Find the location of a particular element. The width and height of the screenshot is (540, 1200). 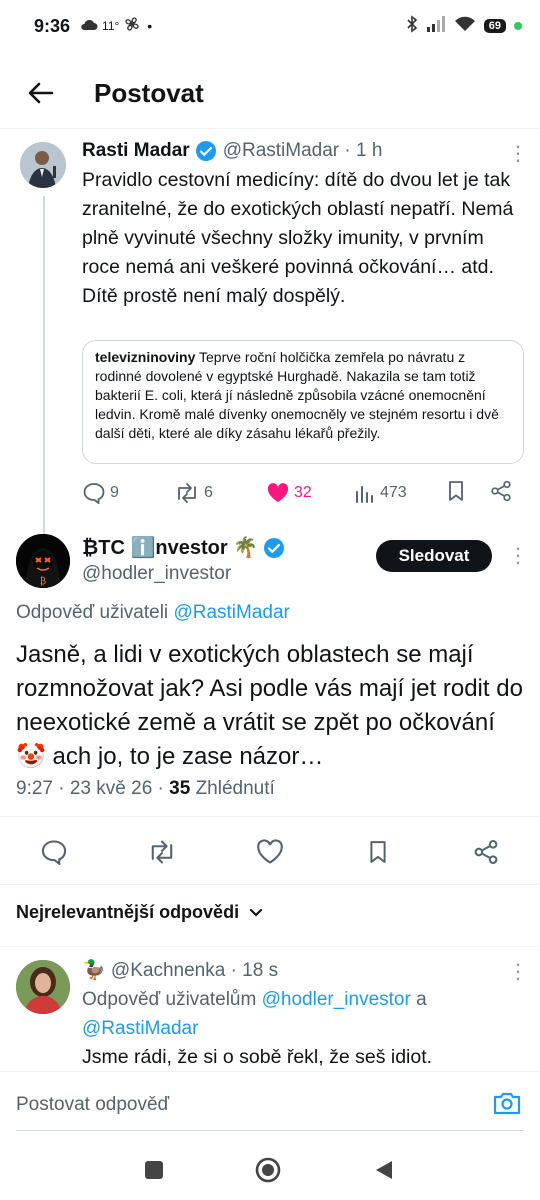

views-button: 473 is located at coordinates (380, 493).